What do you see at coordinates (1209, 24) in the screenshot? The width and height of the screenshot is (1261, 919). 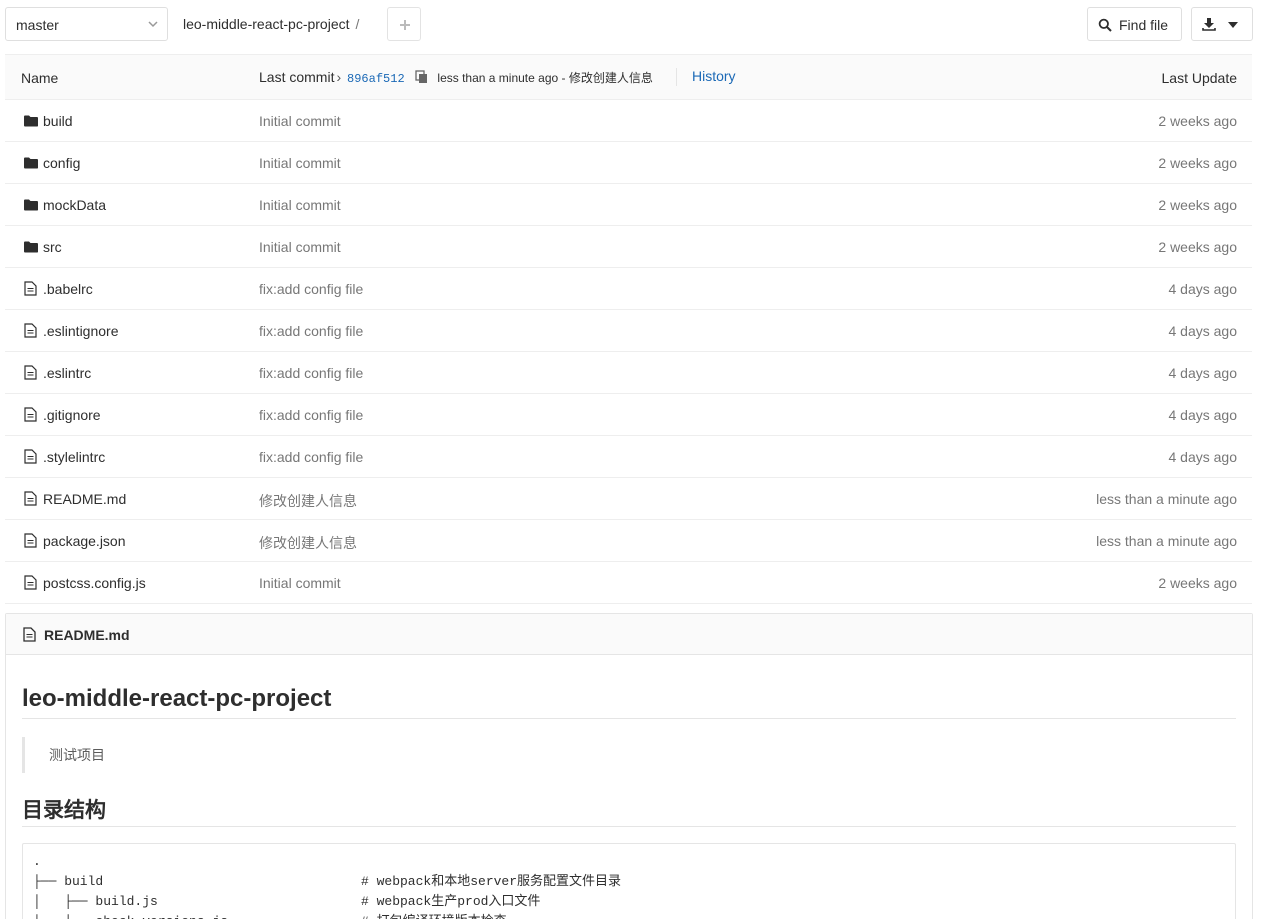 I see `download-icon` at bounding box center [1209, 24].